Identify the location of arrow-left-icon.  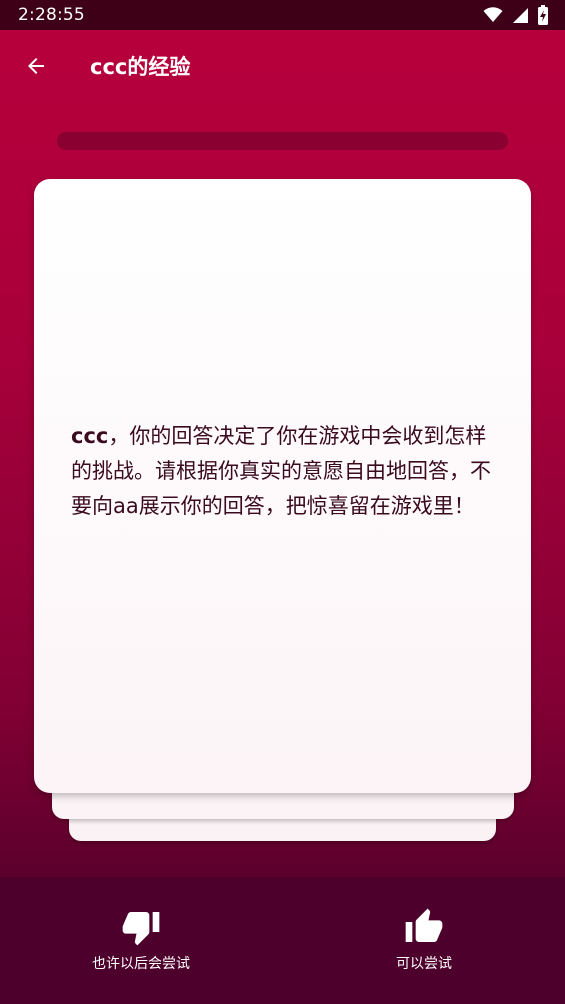
(36, 66).